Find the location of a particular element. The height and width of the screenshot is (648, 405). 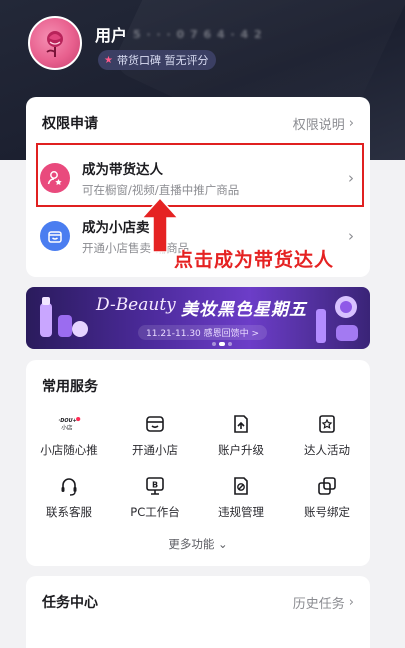

banner-title: 美妆黑色星期五 is located at coordinates (244, 310).